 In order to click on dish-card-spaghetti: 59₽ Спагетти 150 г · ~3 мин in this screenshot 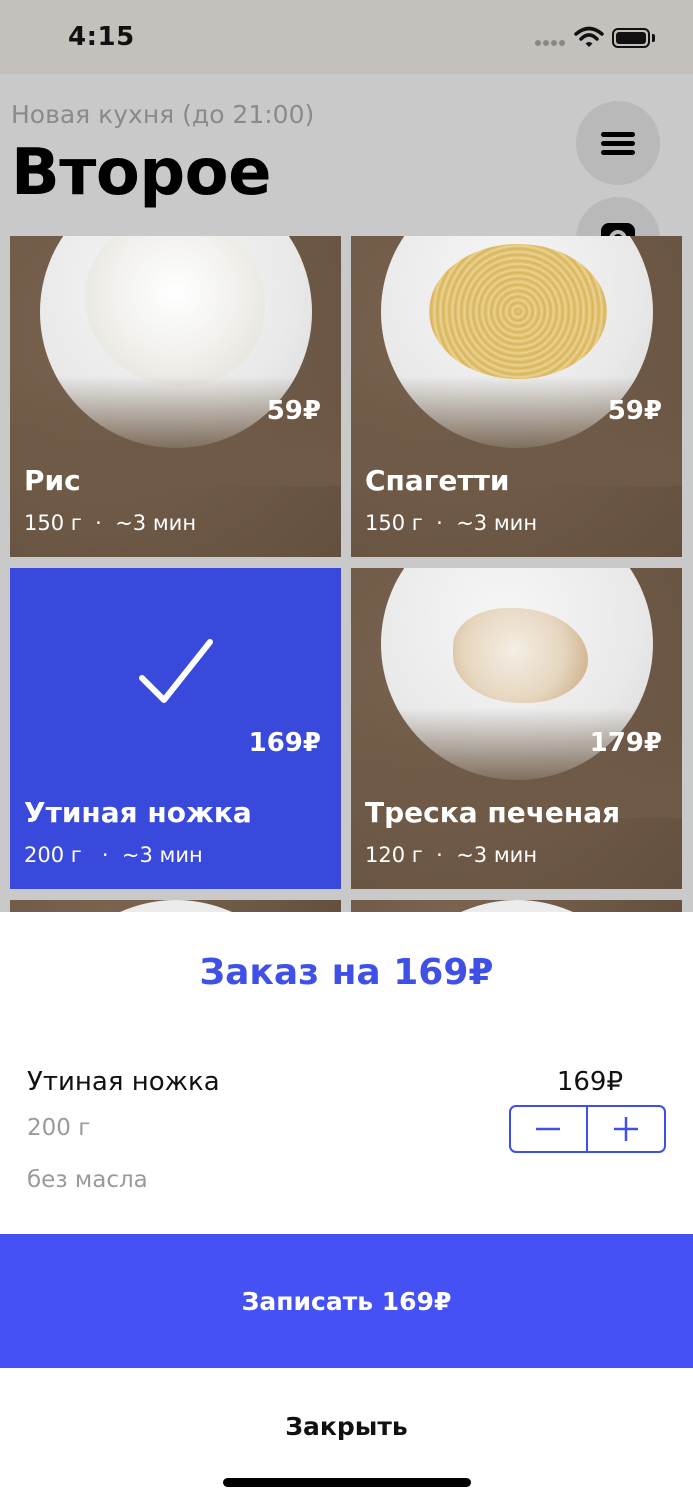, I will do `click(516, 396)`.